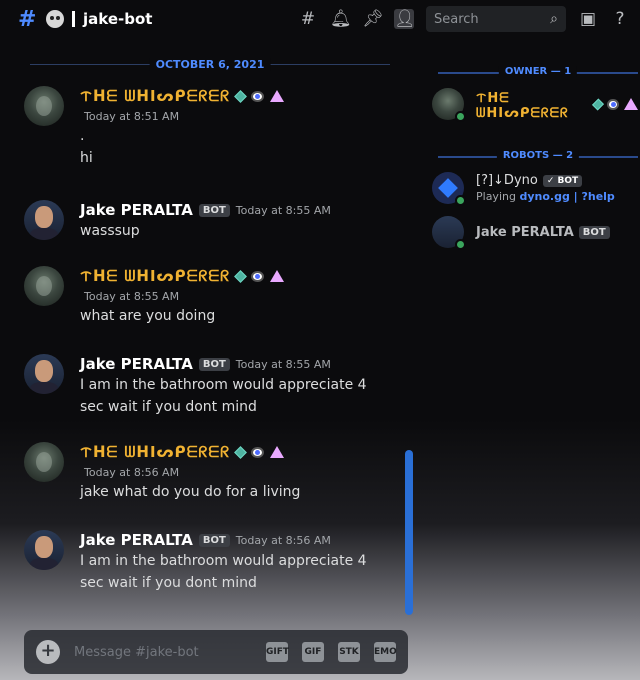 Image resolution: width=640 pixels, height=680 pixels. I want to click on date-separator: OCTOBER 6, 2021, so click(210, 64).